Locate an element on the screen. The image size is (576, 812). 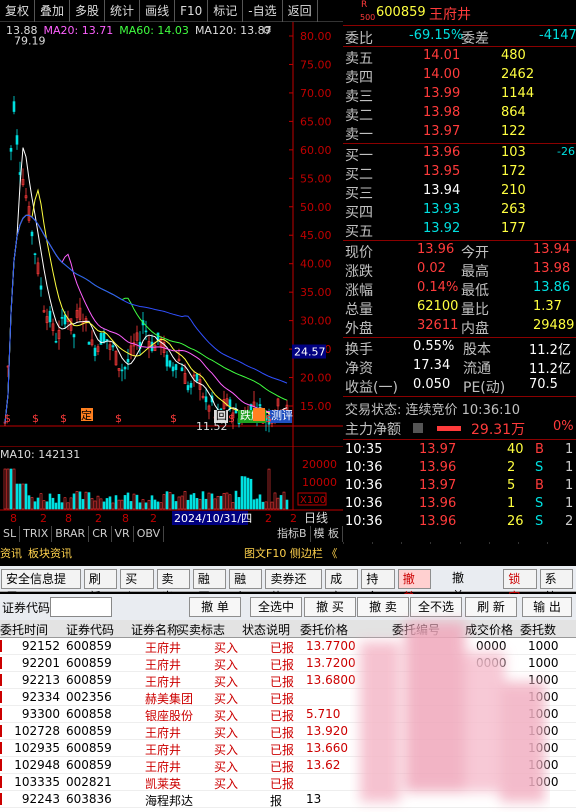
trade-btn-12: 系统 is located at coordinates (556, 586).